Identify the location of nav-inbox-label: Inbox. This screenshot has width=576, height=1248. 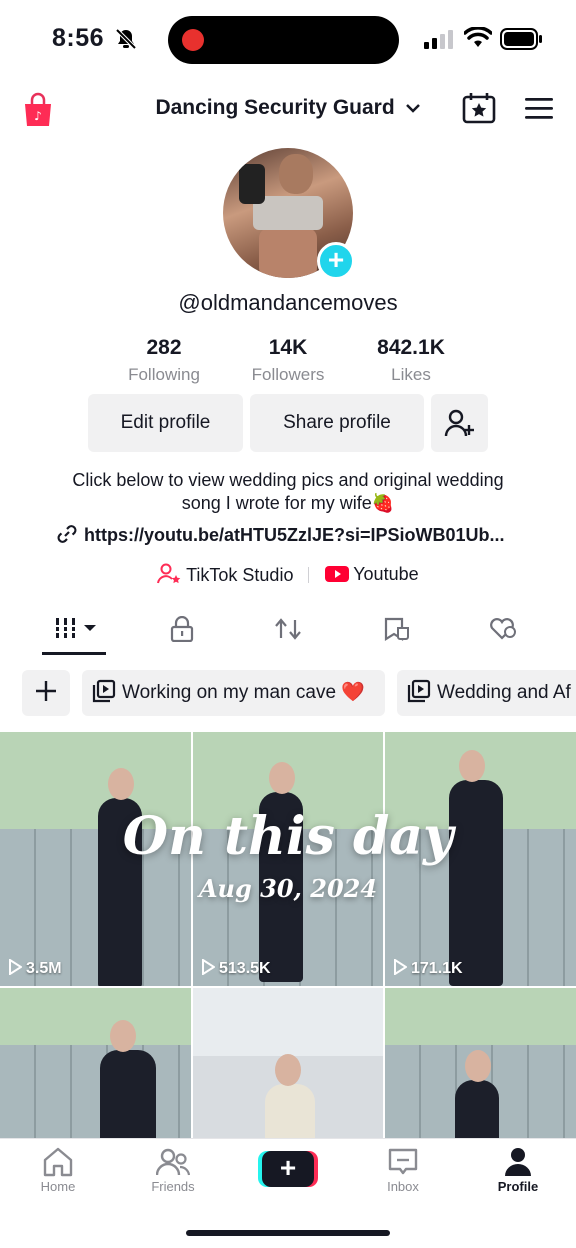
(403, 1186).